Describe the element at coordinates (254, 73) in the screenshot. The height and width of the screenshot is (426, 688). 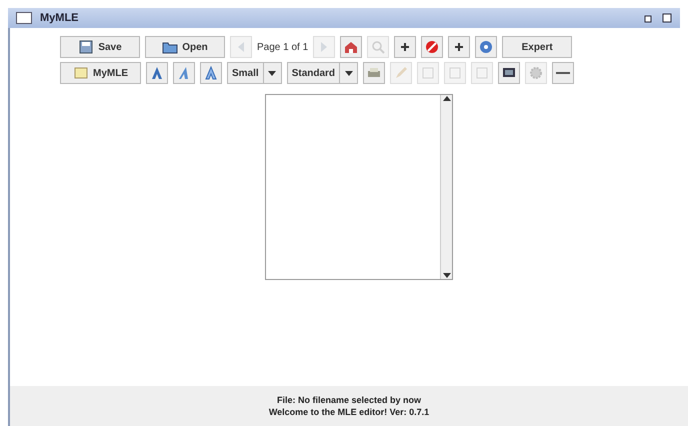
I see `dropdown: Small` at that location.